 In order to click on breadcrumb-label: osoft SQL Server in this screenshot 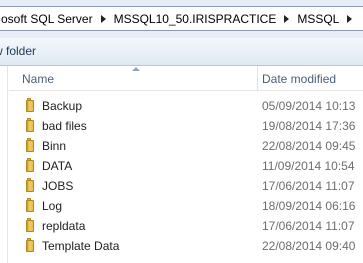, I will do `click(47, 18)`.